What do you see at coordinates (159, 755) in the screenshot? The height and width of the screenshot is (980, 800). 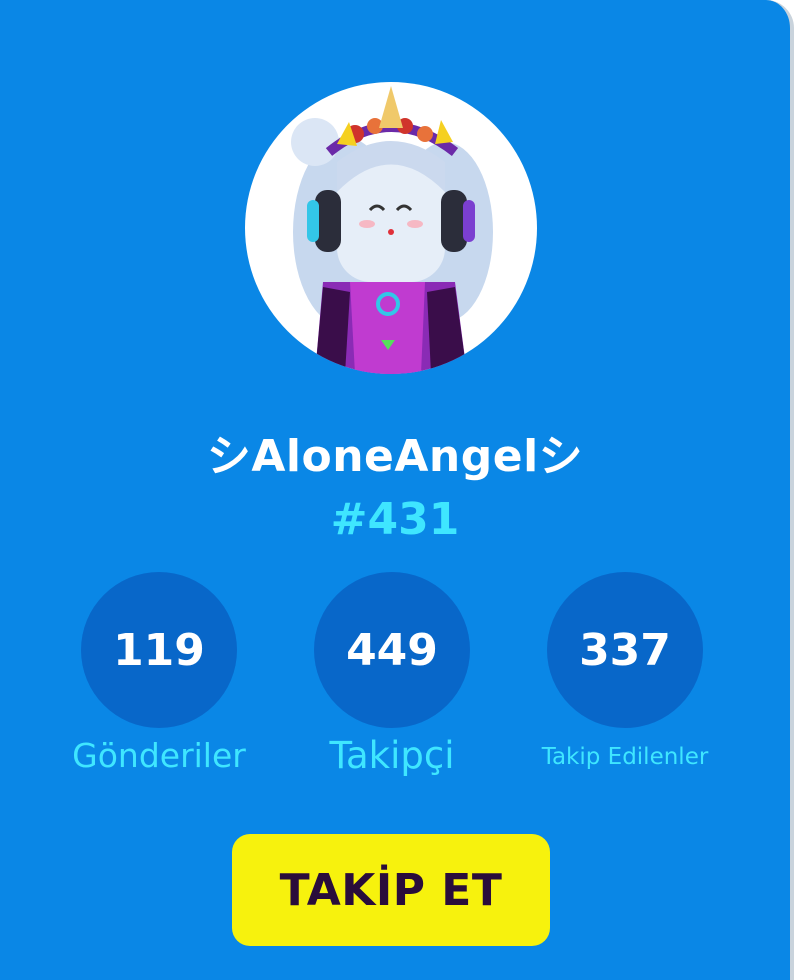 I see `stat-posts-label: Gönderiler` at bounding box center [159, 755].